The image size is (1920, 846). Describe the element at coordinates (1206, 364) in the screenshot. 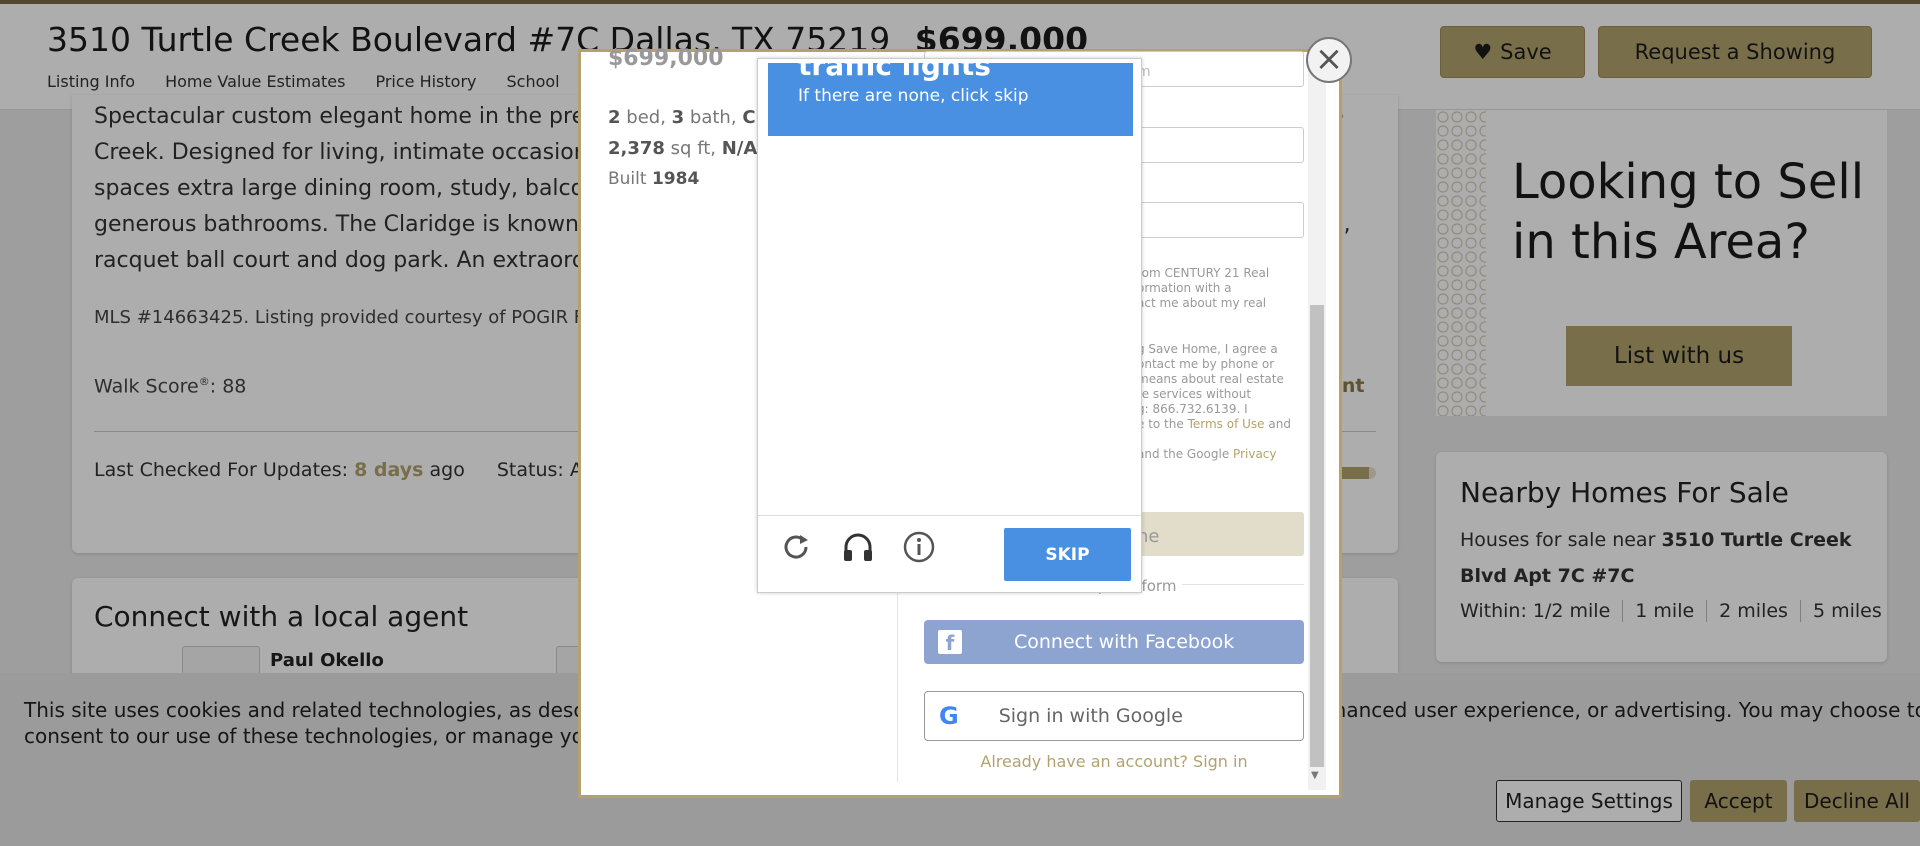

I see `terms-line: ontact me by phone or` at that location.